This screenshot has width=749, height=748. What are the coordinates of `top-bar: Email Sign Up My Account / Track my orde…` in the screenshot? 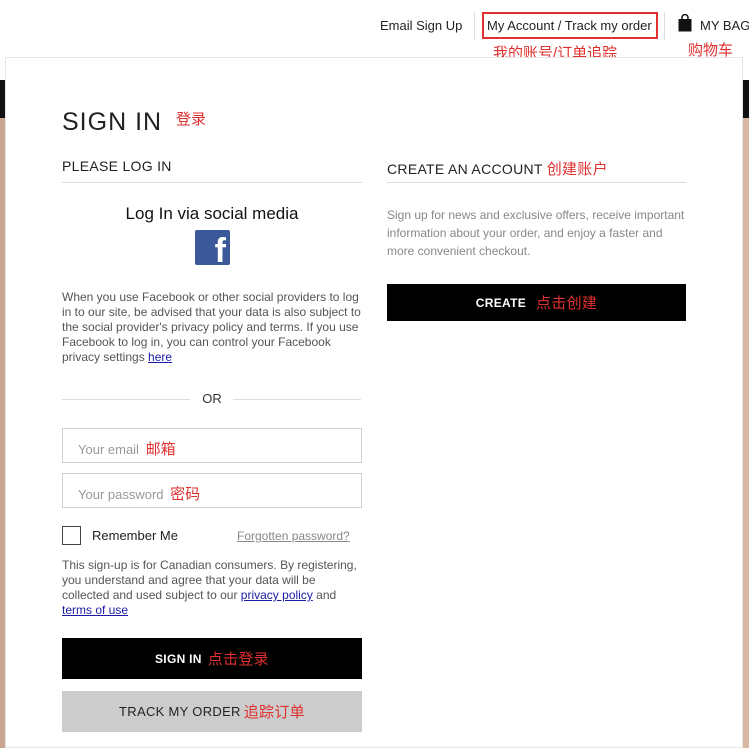 It's located at (374, 31).